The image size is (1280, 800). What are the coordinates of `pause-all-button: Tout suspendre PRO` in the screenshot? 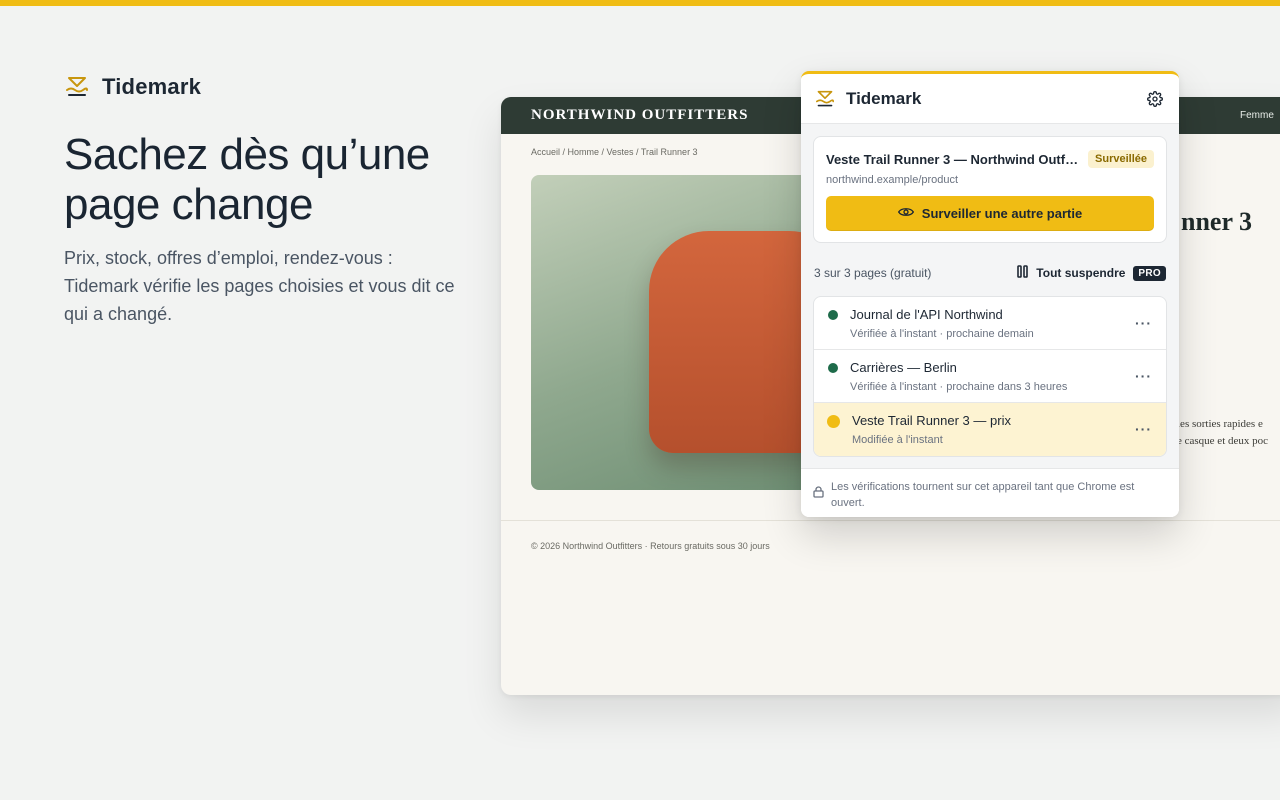 It's located at (1091, 273).